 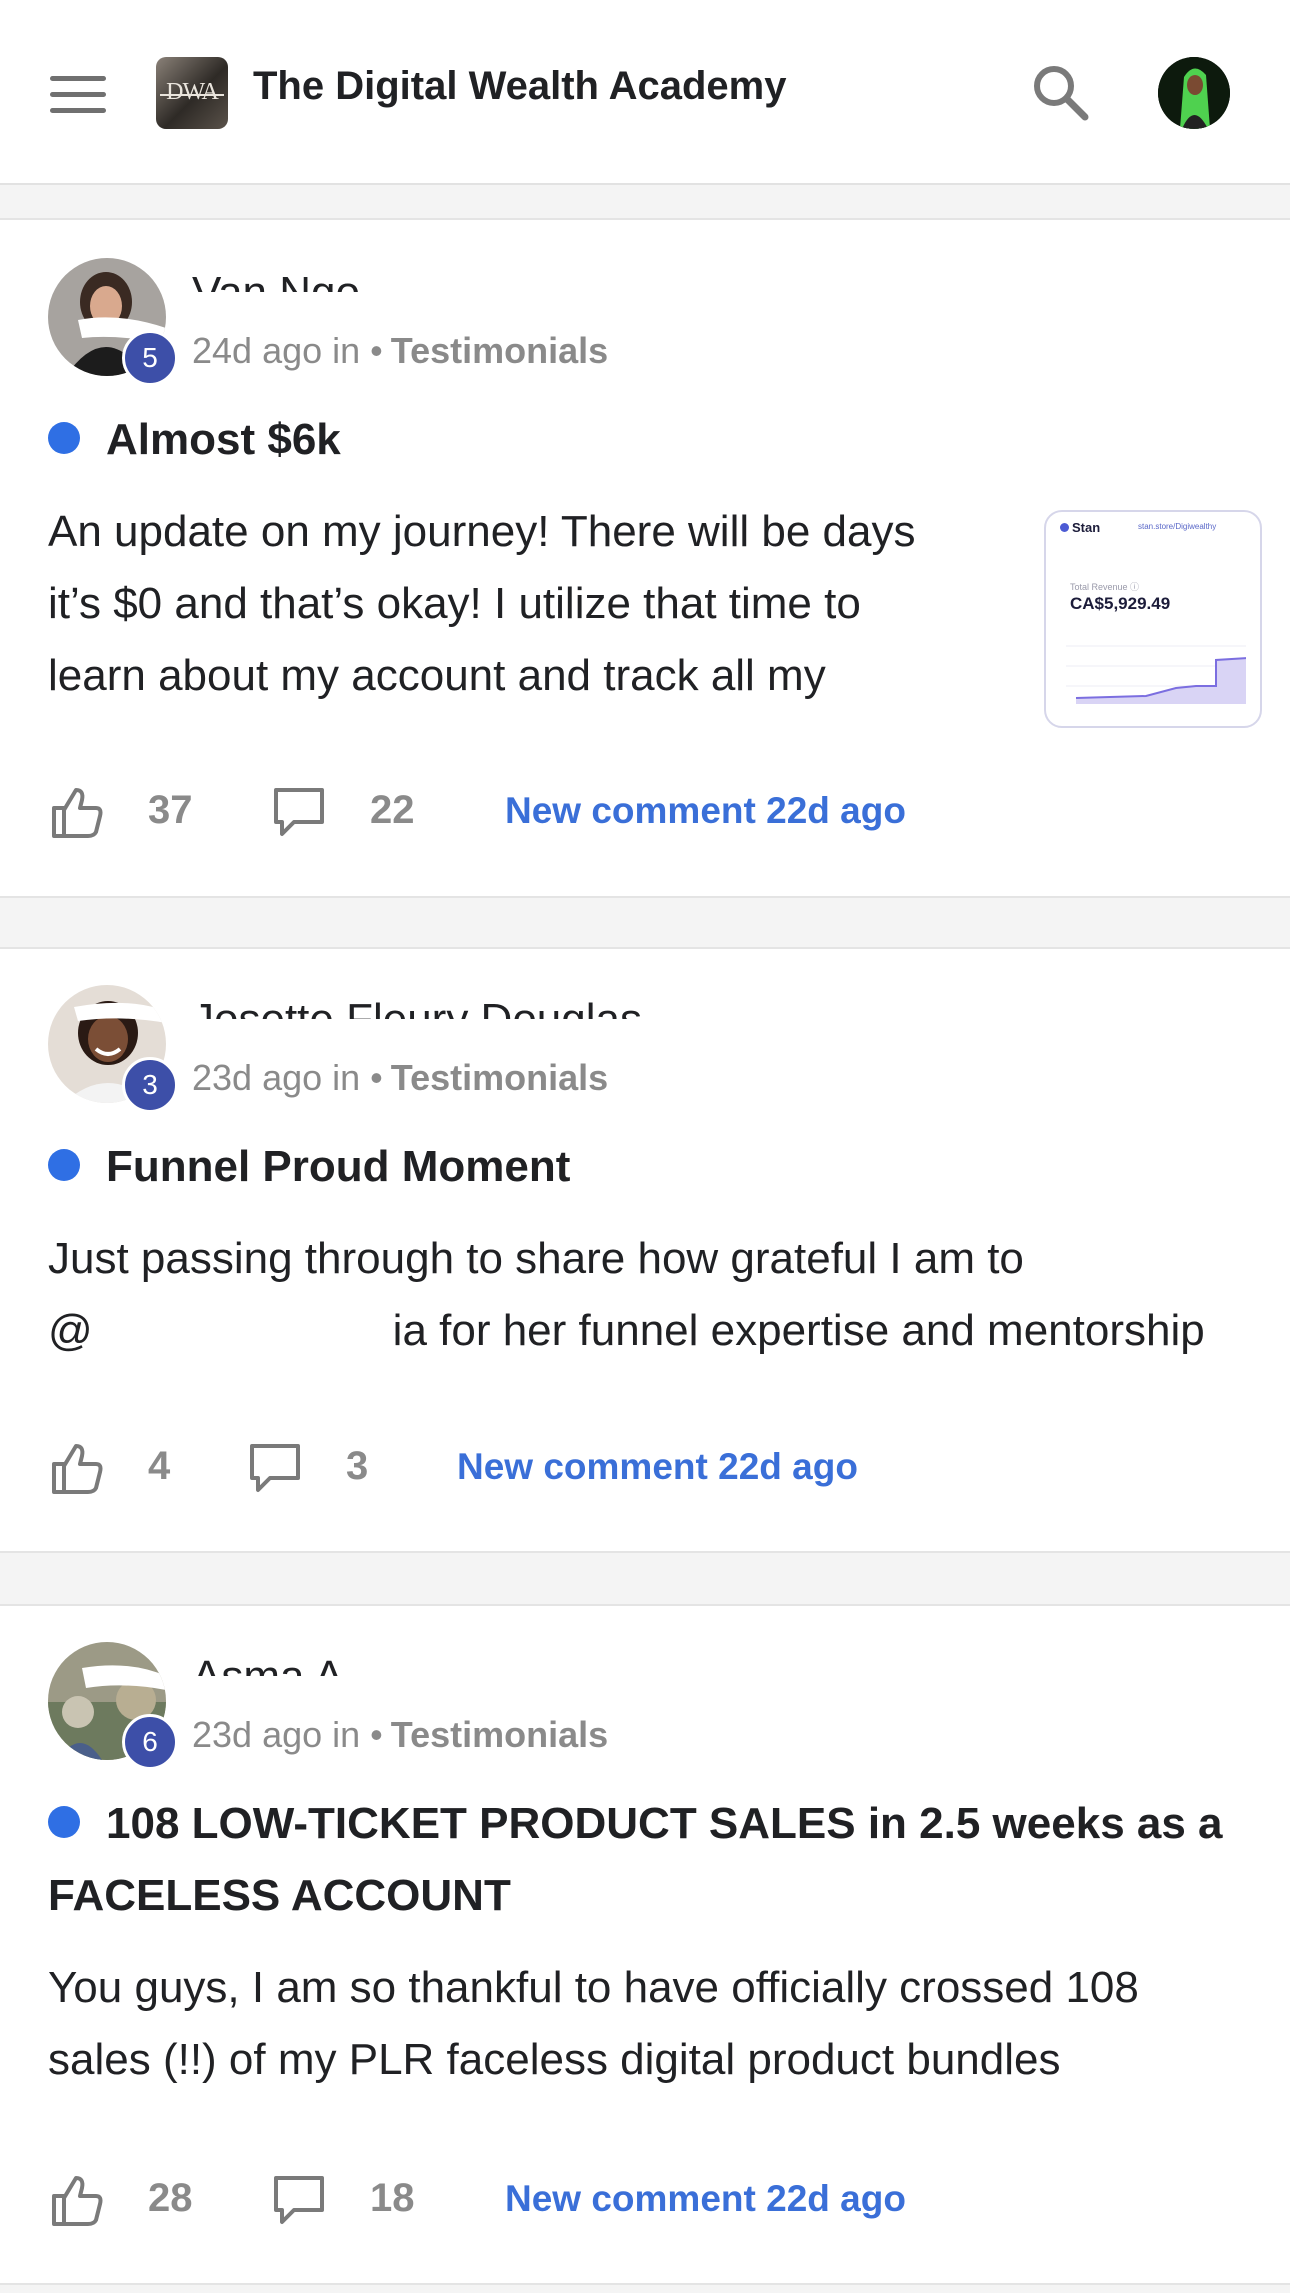 What do you see at coordinates (223, 439) in the screenshot?
I see `post-title-text: Almost $6k` at bounding box center [223, 439].